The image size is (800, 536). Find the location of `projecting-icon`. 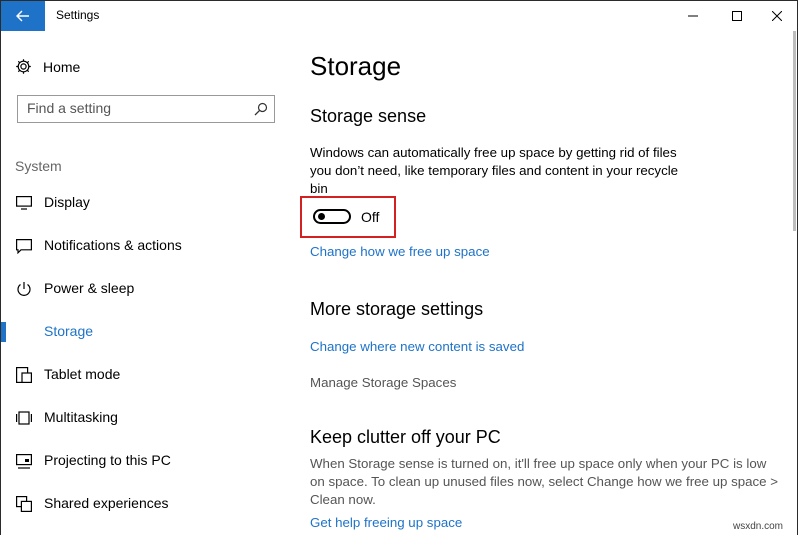

projecting-icon is located at coordinates (24, 461).